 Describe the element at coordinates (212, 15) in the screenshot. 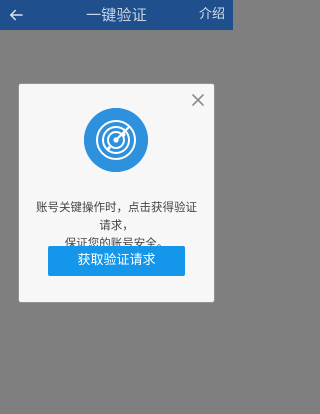

I see `about-link: 介绍` at that location.